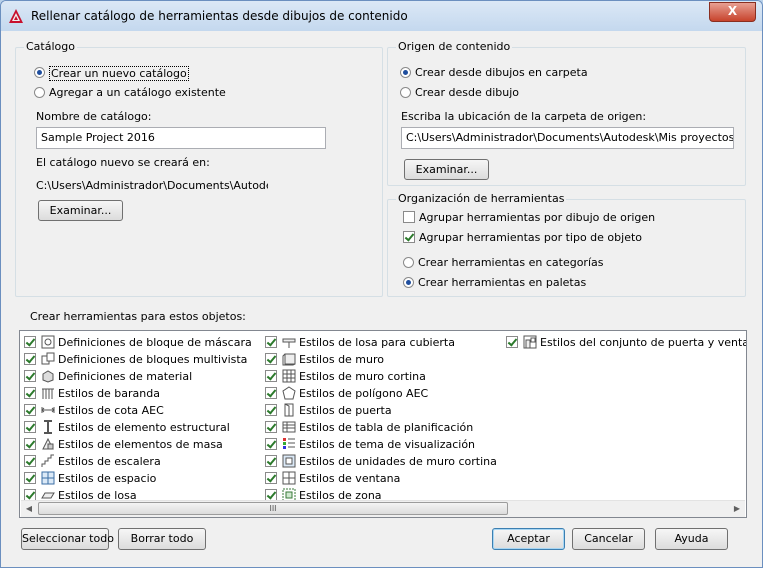  Describe the element at coordinates (142, 410) in the screenshot. I see `object-list-item: Estilos de cota AEC` at that location.